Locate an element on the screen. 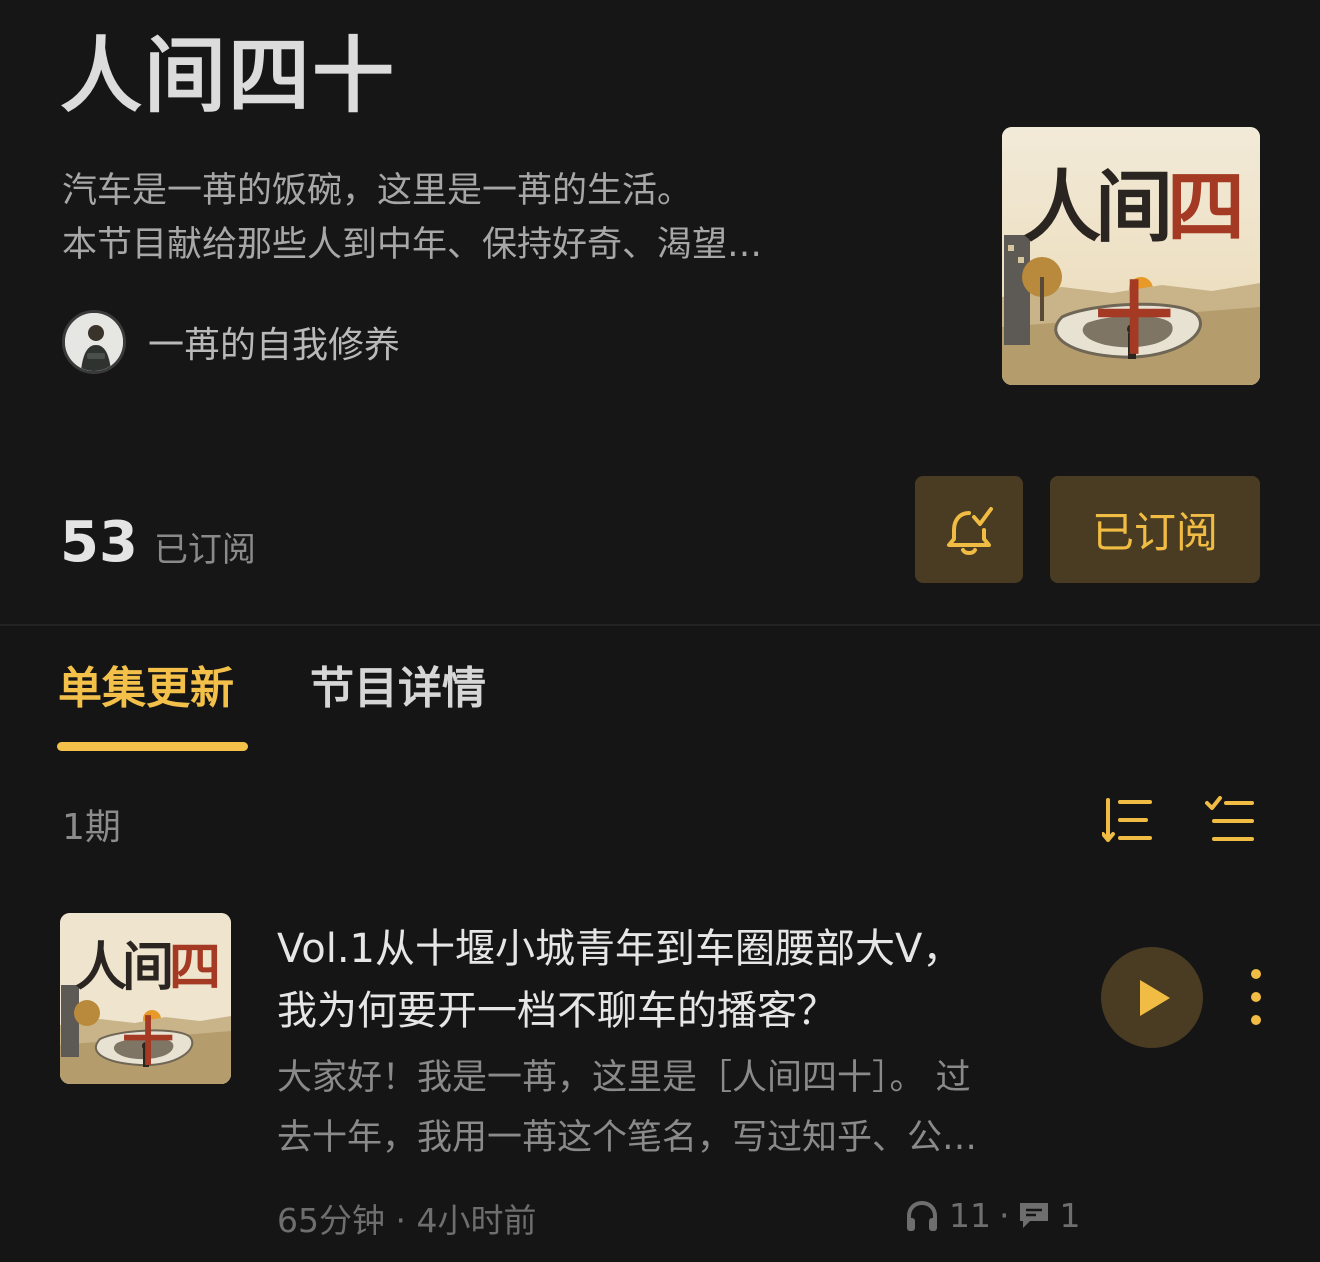 The image size is (1320, 1262). author-row: 一苒的自我修养 is located at coordinates (231, 342).